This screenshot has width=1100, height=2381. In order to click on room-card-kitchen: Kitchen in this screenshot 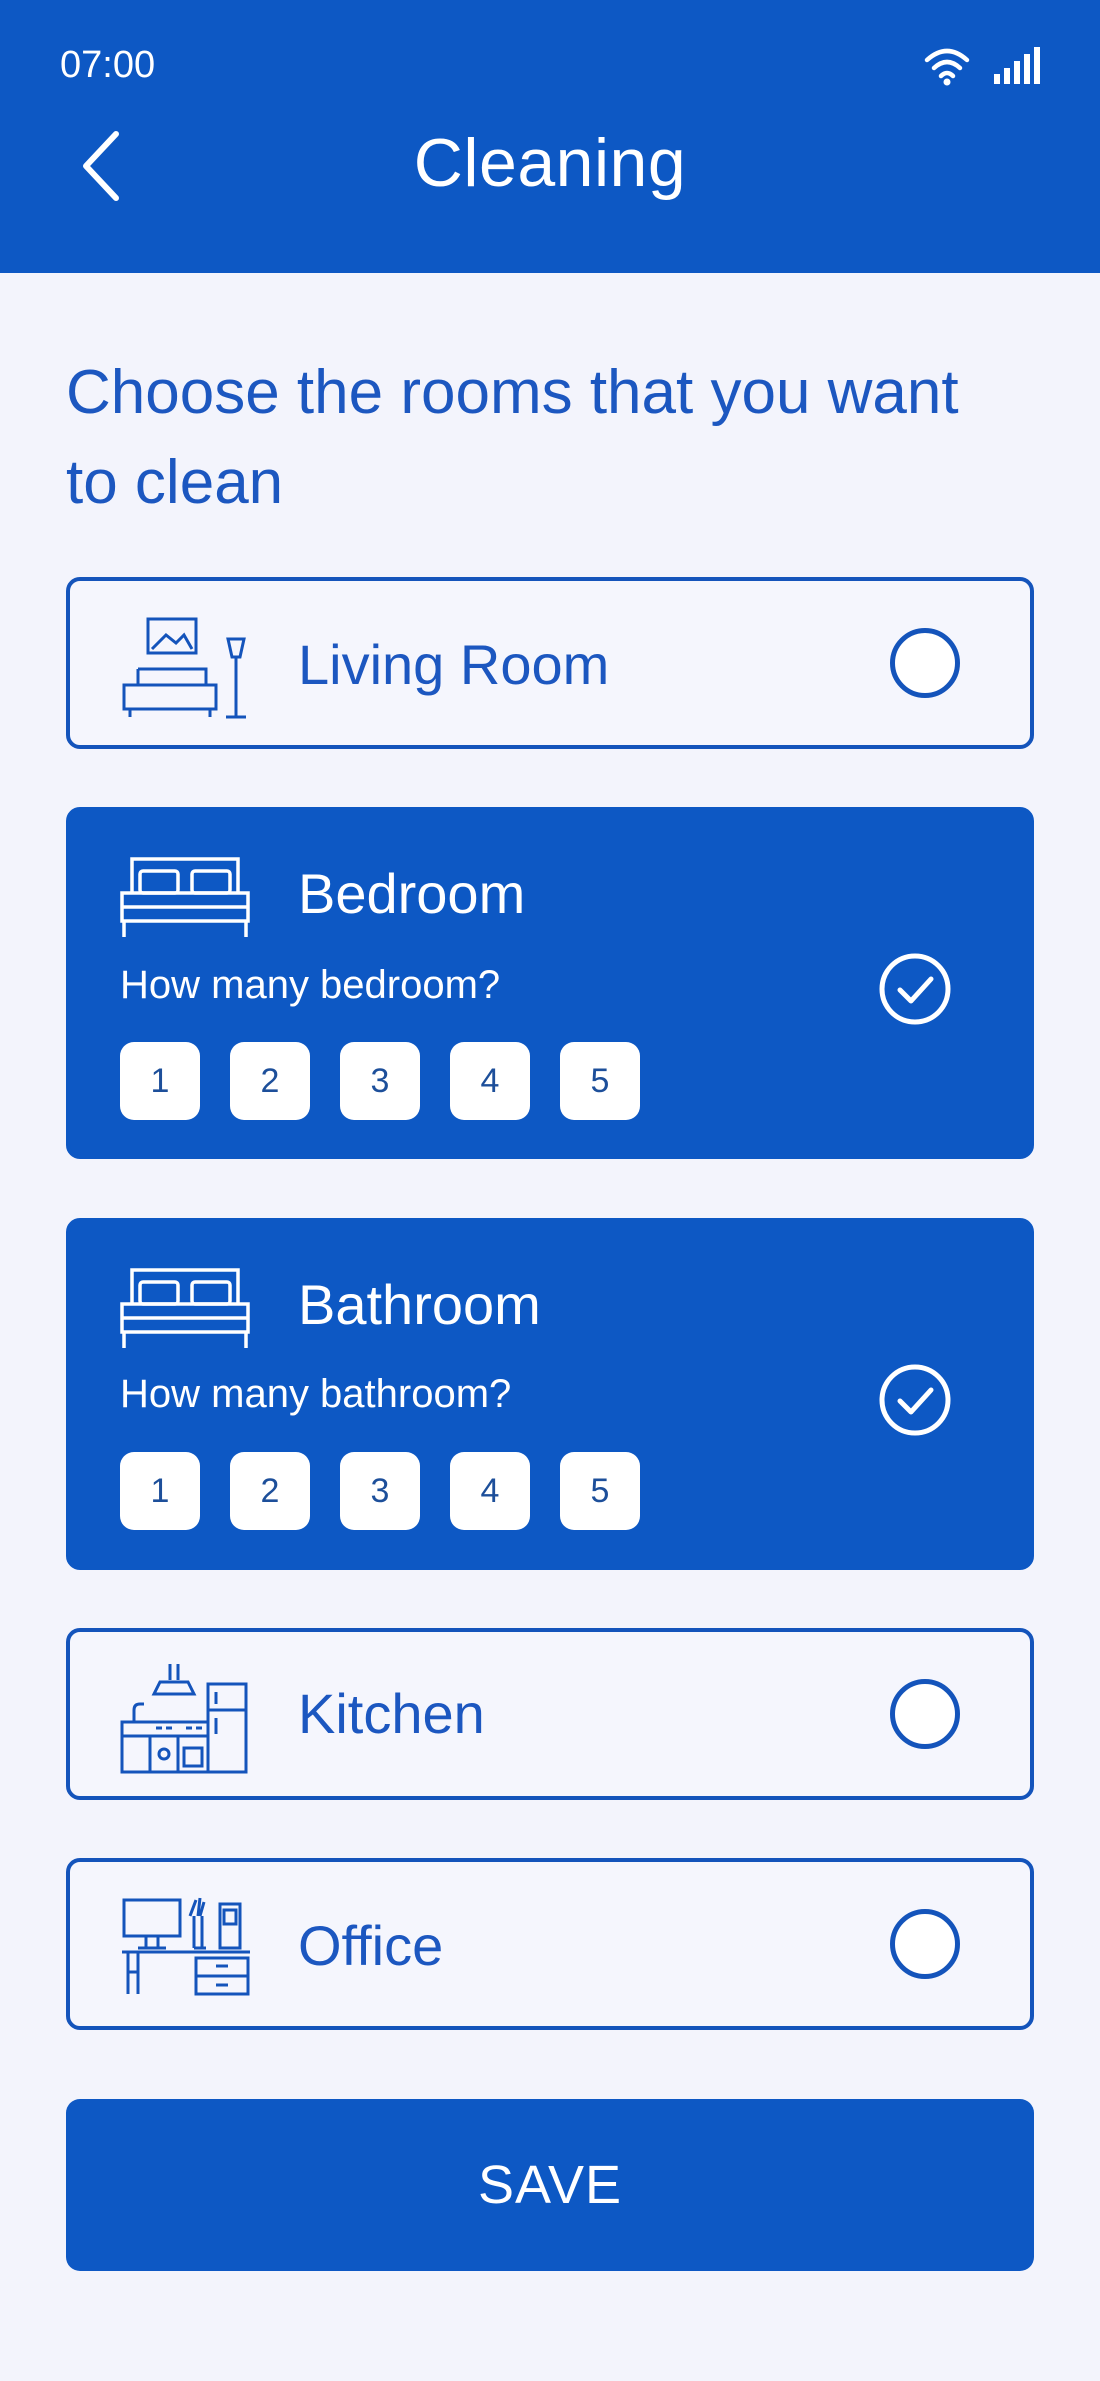, I will do `click(550, 1714)`.